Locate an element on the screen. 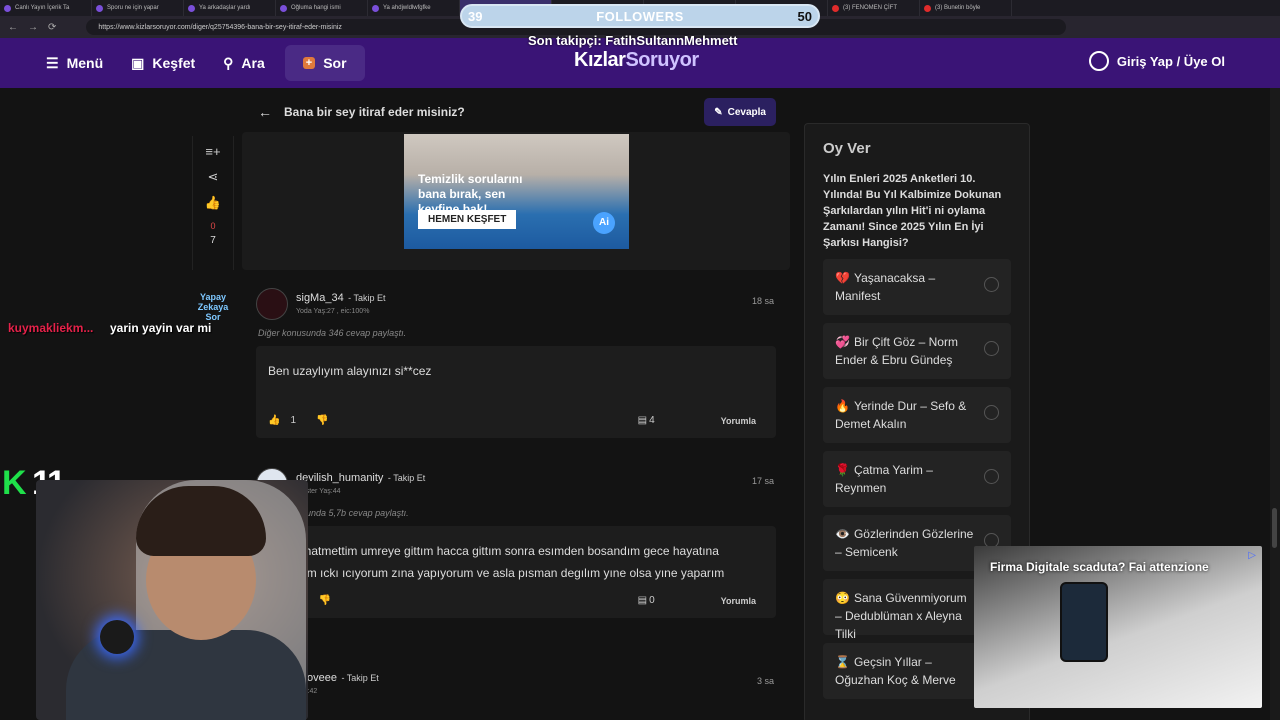 This screenshot has height=720, width=1280. poll-option-text: Geçsin Yıllar – Oğuzhan Koç & Merve is located at coordinates (895, 671).